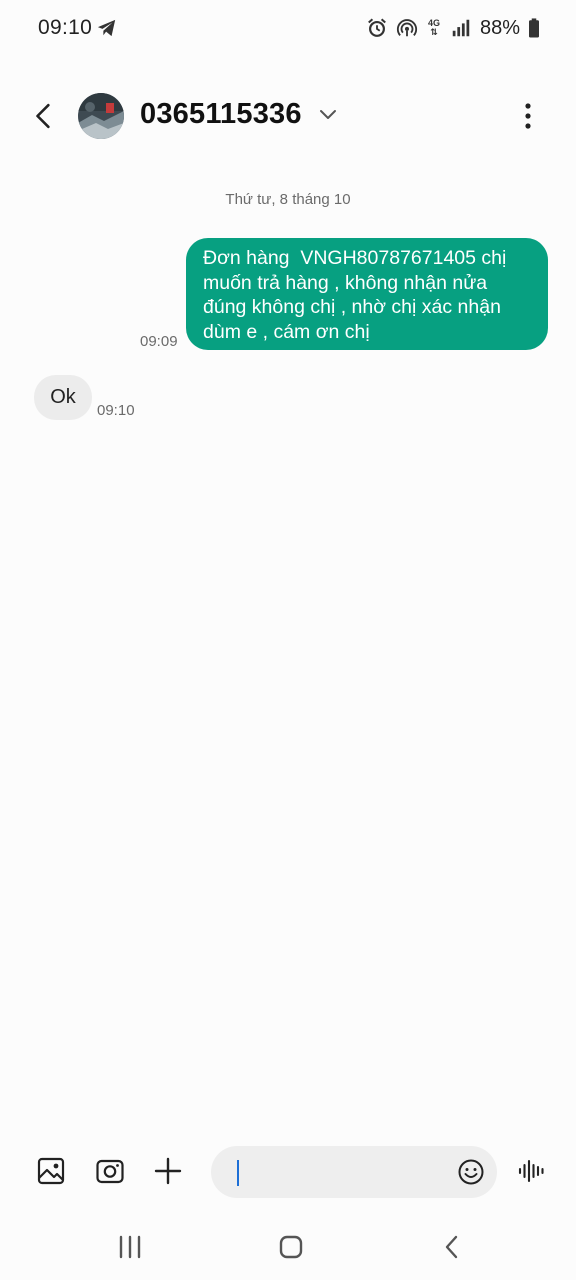  Describe the element at coordinates (534, 28) in the screenshot. I see `battery-icon` at that location.